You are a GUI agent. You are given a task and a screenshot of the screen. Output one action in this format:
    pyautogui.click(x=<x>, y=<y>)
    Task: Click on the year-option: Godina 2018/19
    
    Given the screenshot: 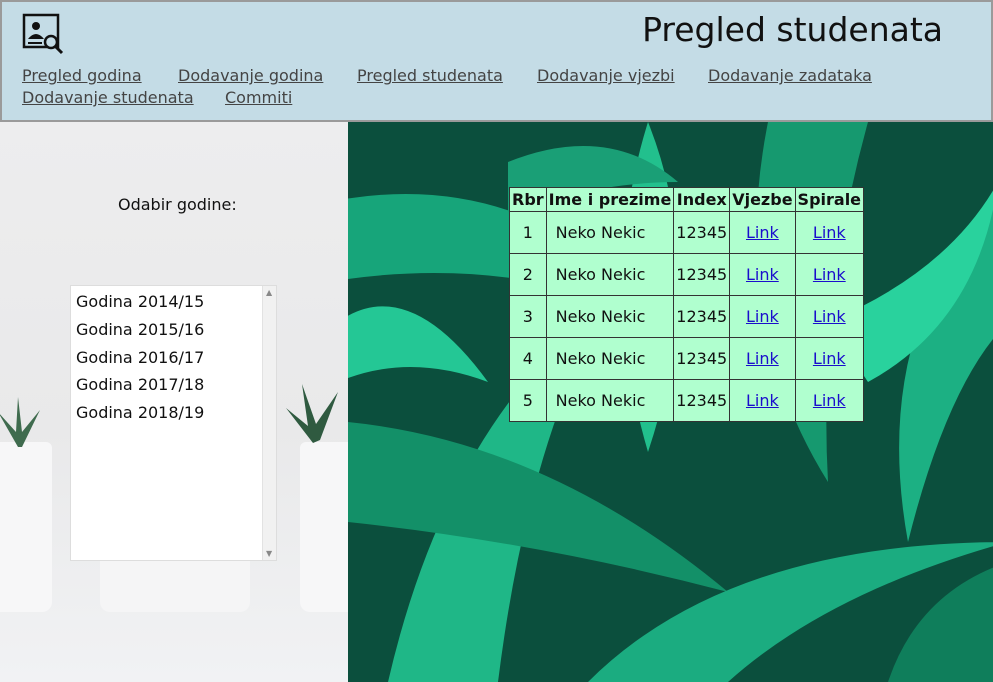 What is the action you would take?
    pyautogui.click(x=140, y=412)
    